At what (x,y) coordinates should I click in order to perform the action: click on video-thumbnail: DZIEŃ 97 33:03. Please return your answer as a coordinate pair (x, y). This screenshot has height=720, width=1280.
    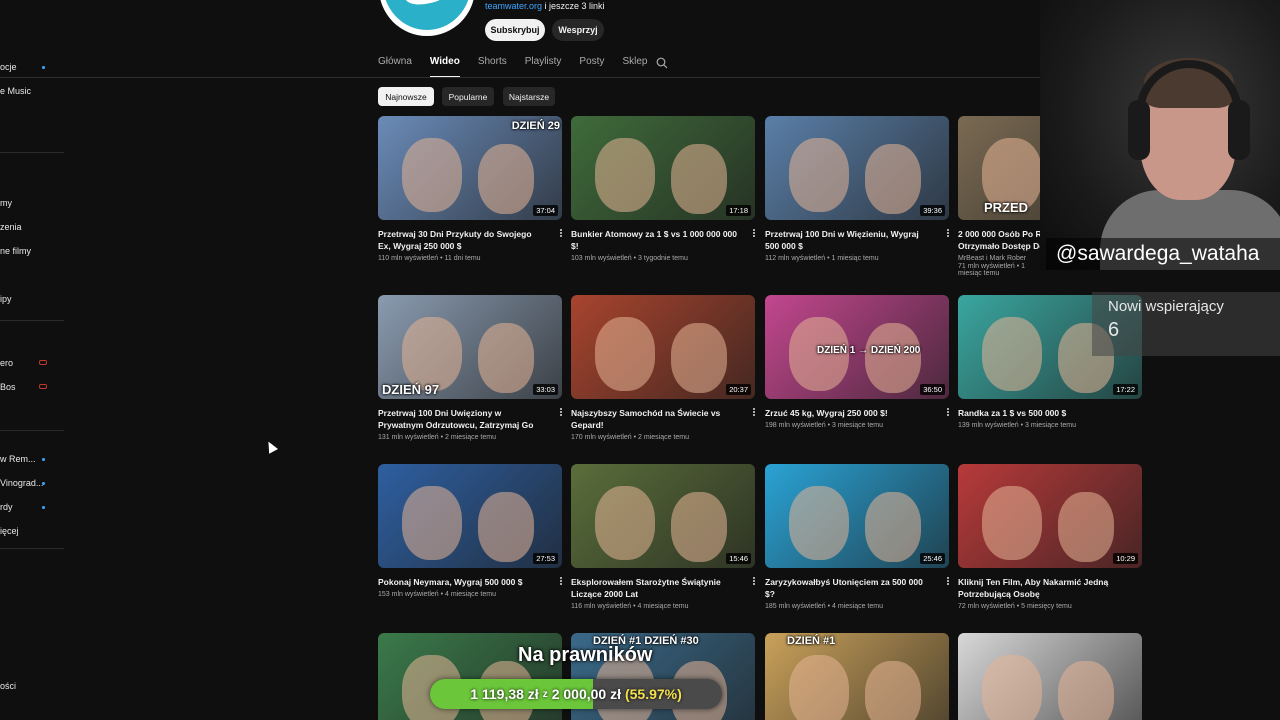
    Looking at the image, I should click on (470, 347).